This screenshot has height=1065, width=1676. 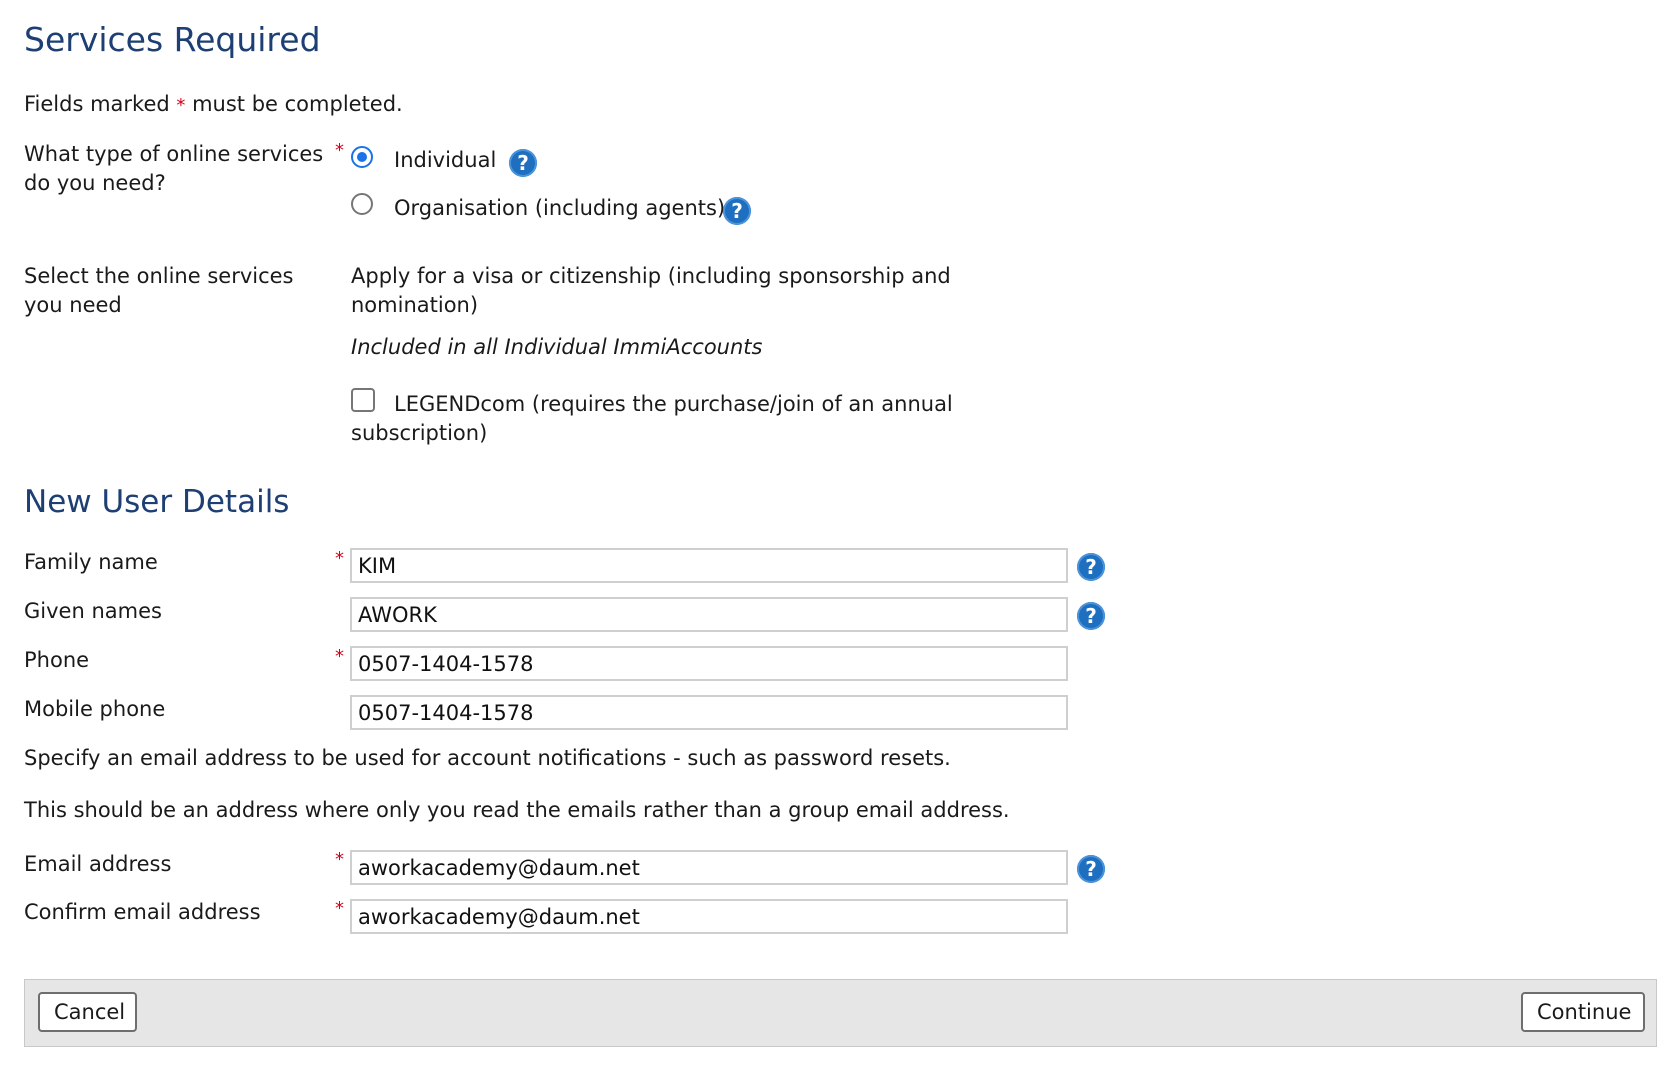 I want to click on individual-help-icon: ?, so click(x=523, y=163).